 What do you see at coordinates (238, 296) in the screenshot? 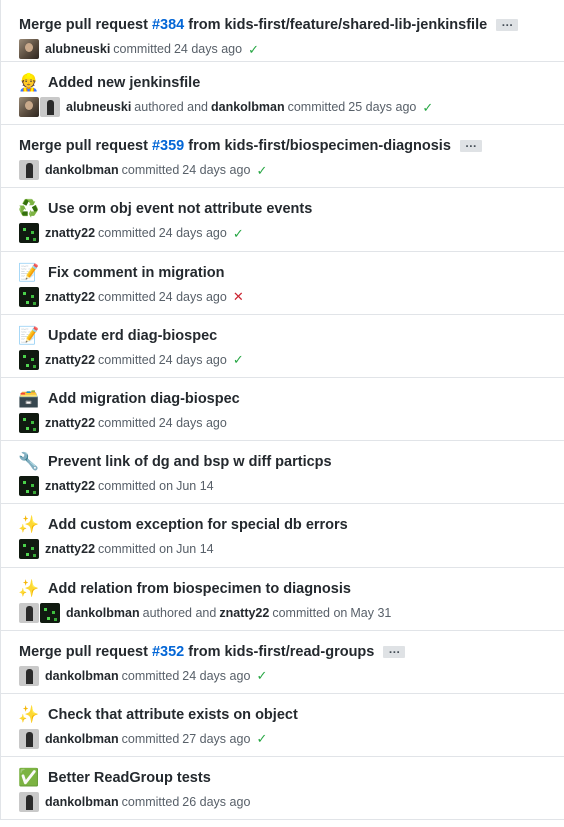
I see `x-icon: ✕` at bounding box center [238, 296].